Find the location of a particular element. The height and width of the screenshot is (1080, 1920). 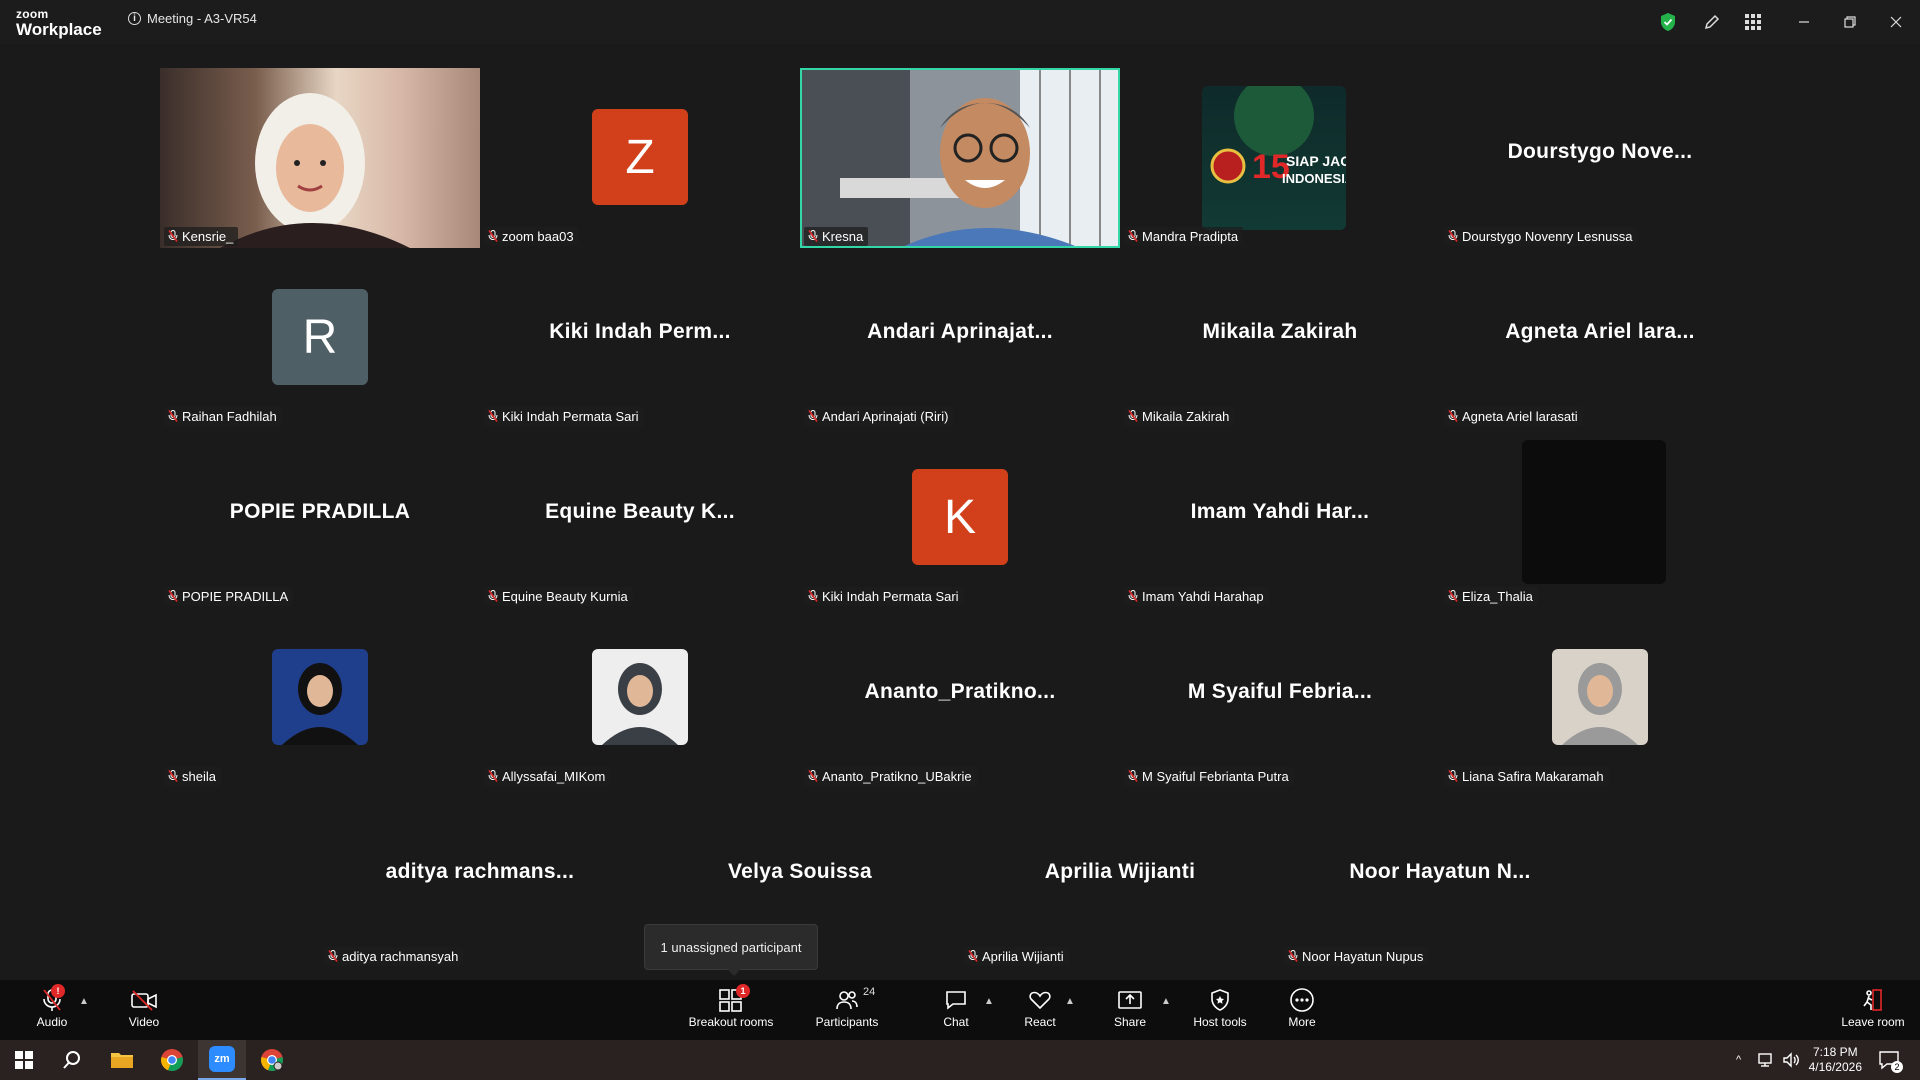

restore-window-icon is located at coordinates (1850, 22).